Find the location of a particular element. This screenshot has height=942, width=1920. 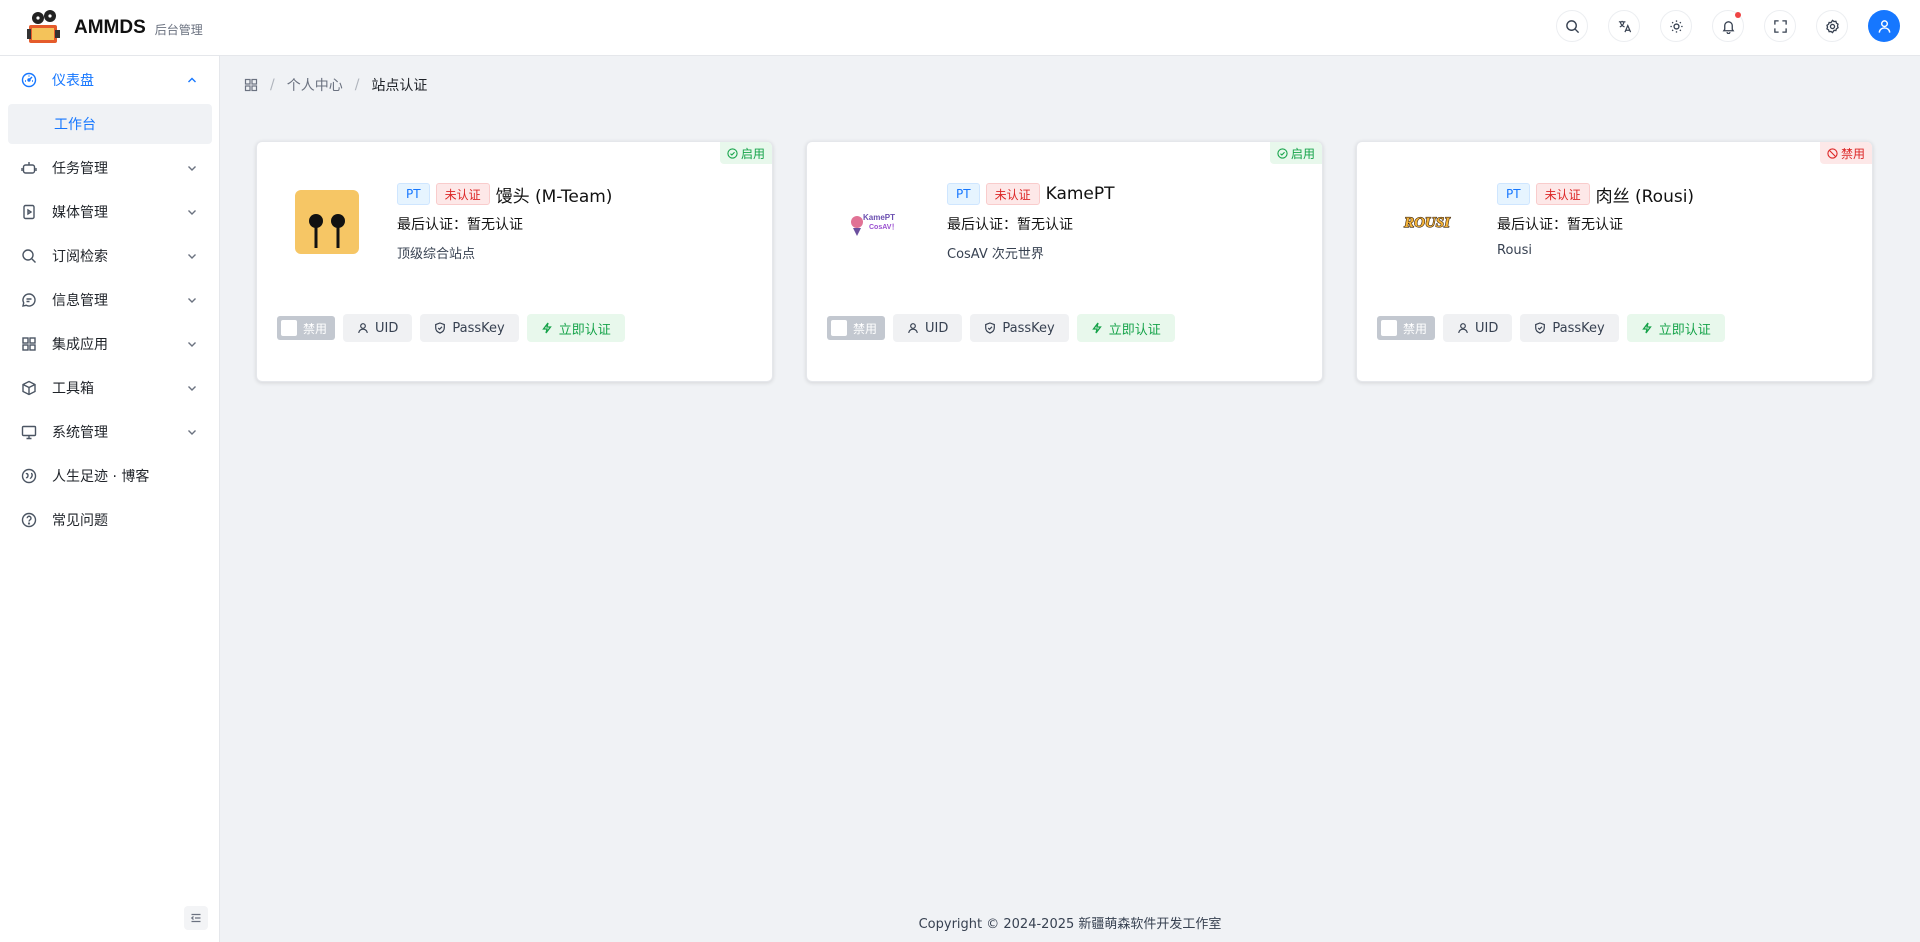

site-name: 馒头 (M-Team) is located at coordinates (554, 196).